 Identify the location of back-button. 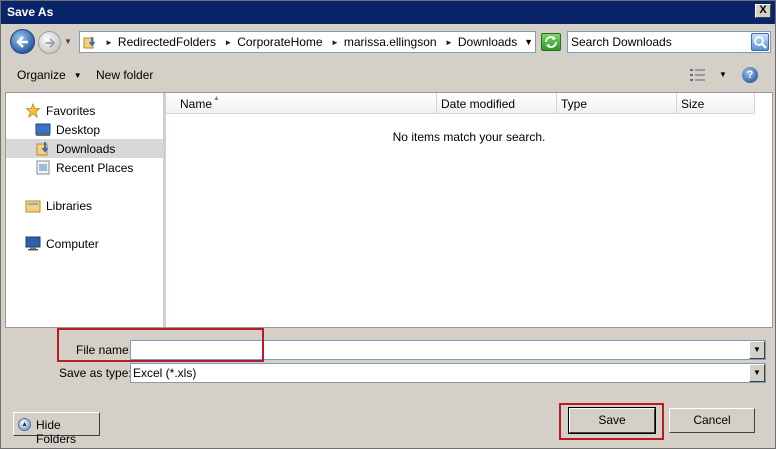
(22, 41).